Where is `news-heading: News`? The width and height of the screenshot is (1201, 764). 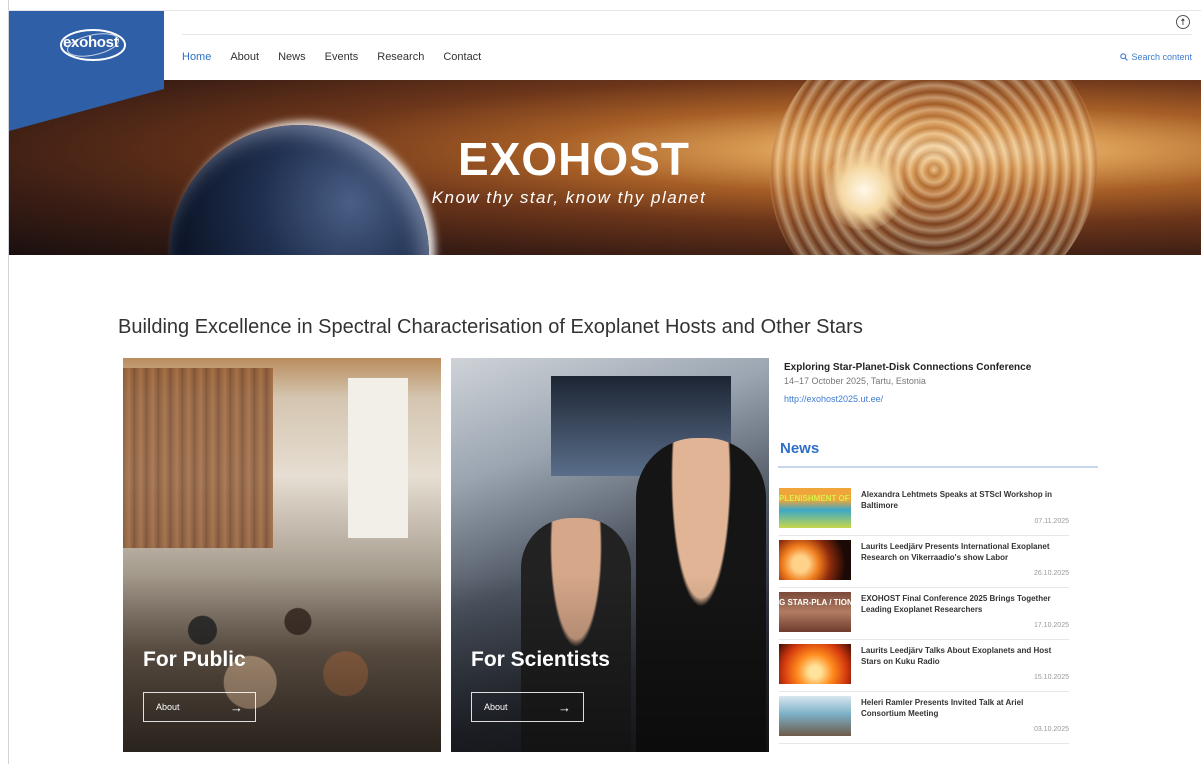
news-heading: News is located at coordinates (800, 448).